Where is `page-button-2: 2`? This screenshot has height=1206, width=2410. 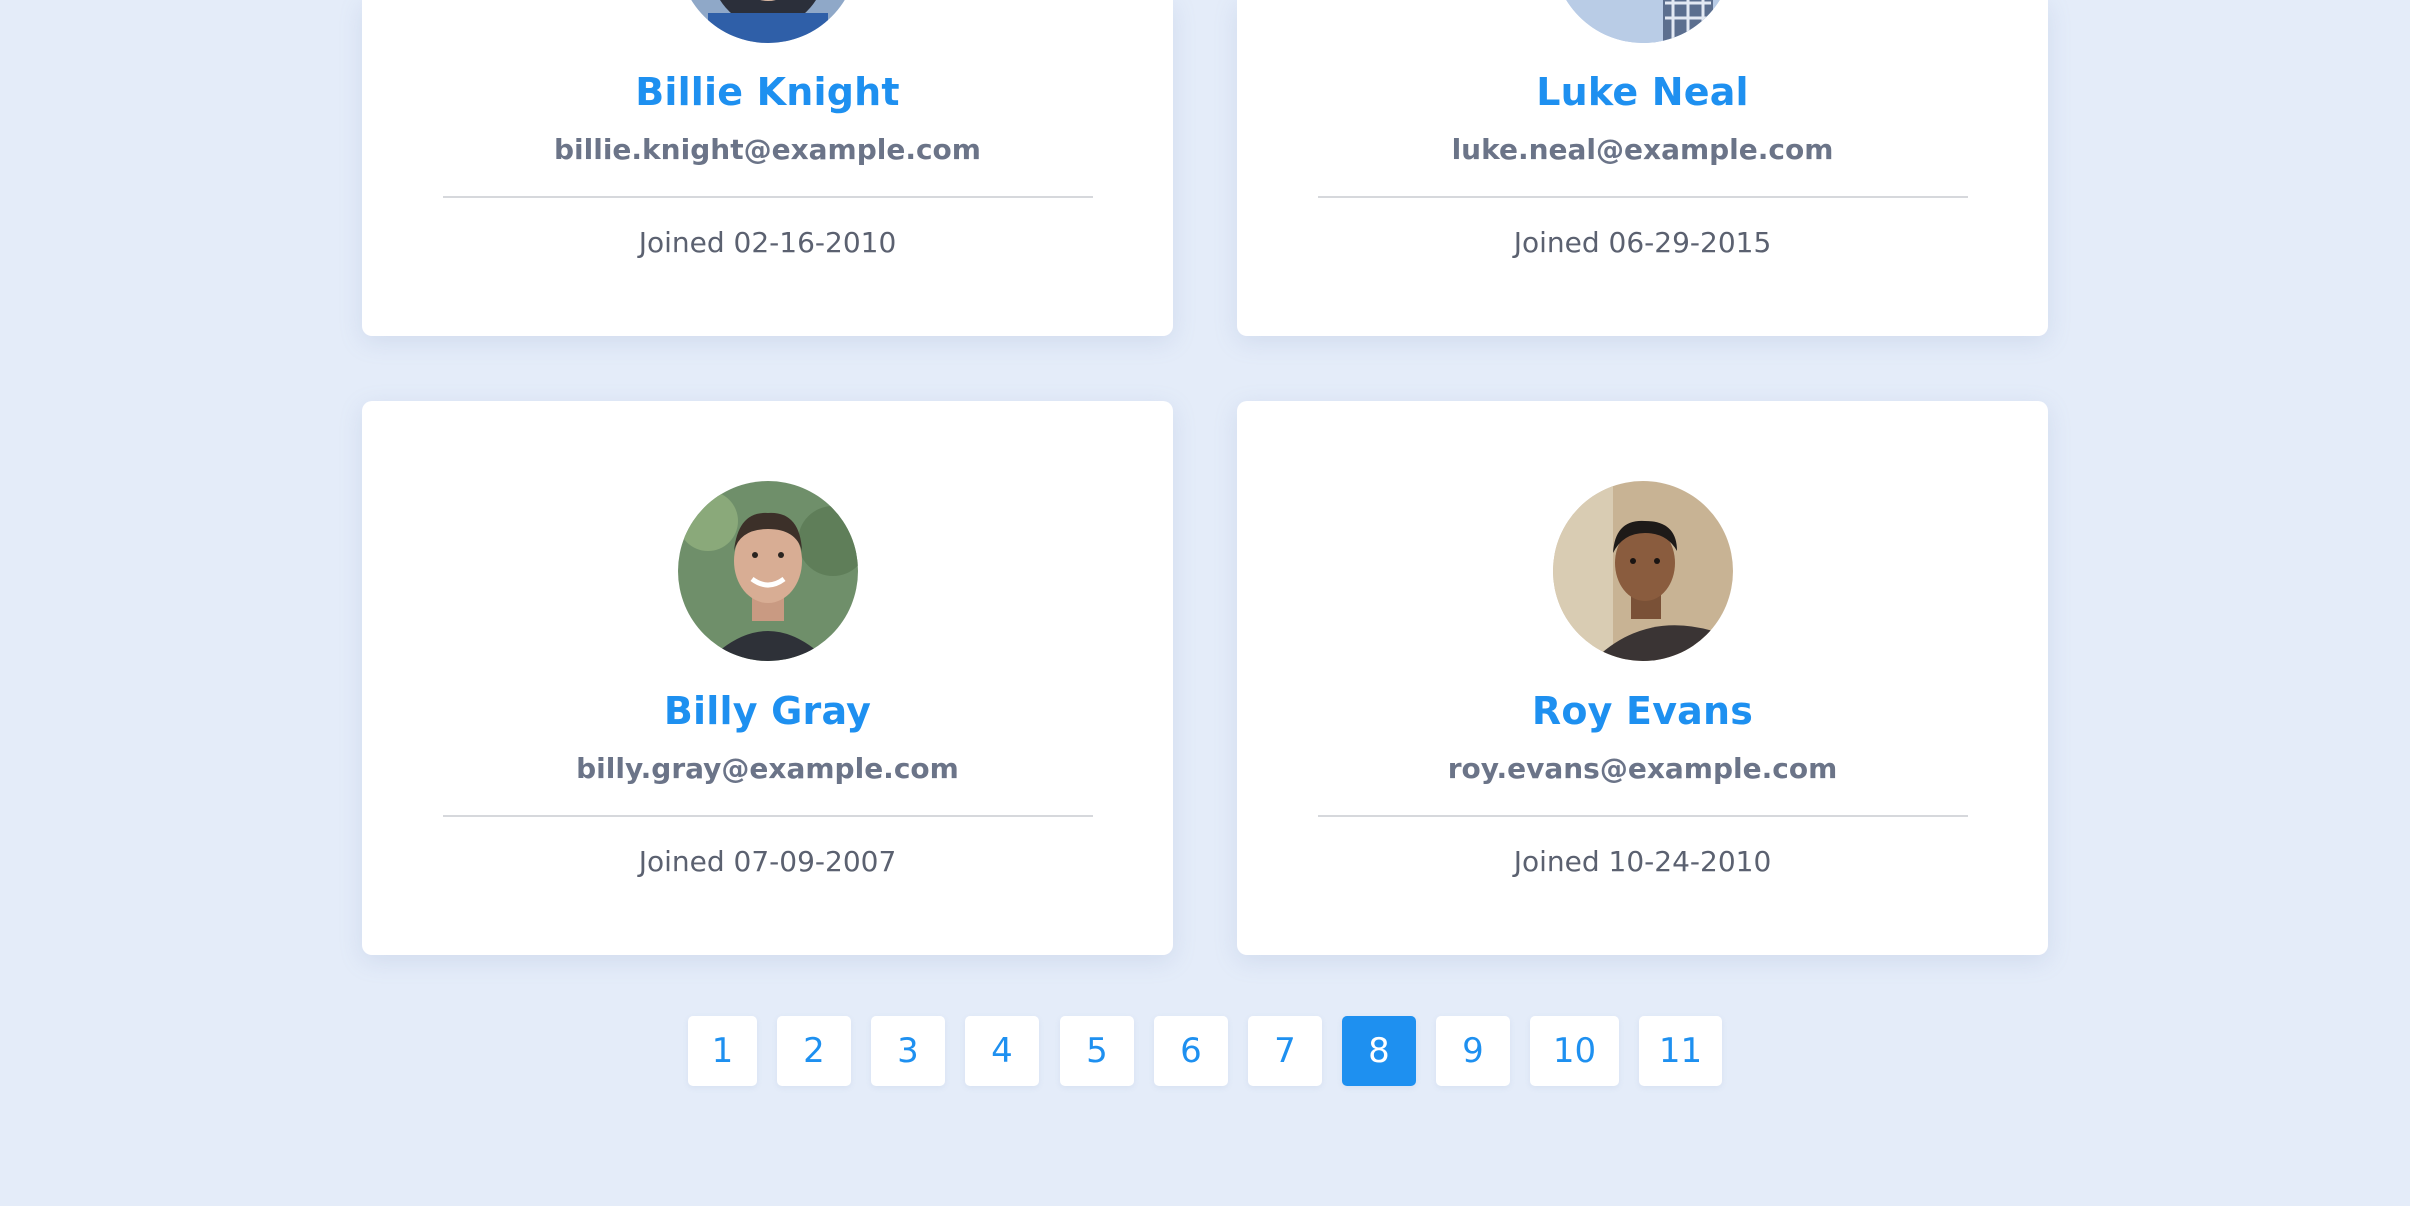 page-button-2: 2 is located at coordinates (814, 1051).